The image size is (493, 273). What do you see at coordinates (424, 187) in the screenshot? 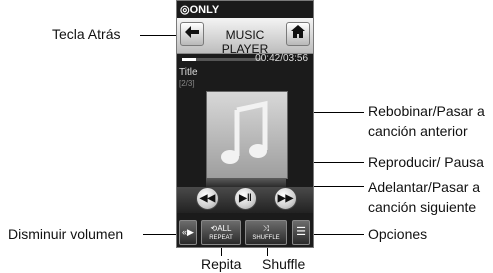
I see `callout-forward-line1: Adelantar/Pasar a` at bounding box center [424, 187].